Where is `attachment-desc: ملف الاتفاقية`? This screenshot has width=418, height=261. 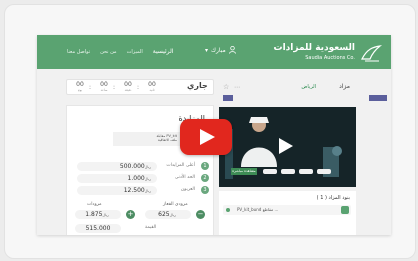
attachment-desc: ملف الاتفاقية is located at coordinates (167, 140).